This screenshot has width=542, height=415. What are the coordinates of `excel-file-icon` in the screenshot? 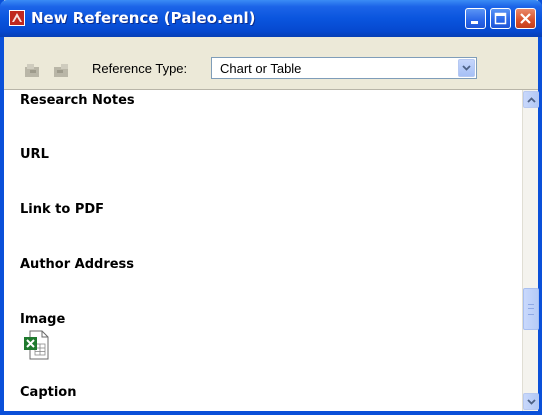 It's located at (36, 345).